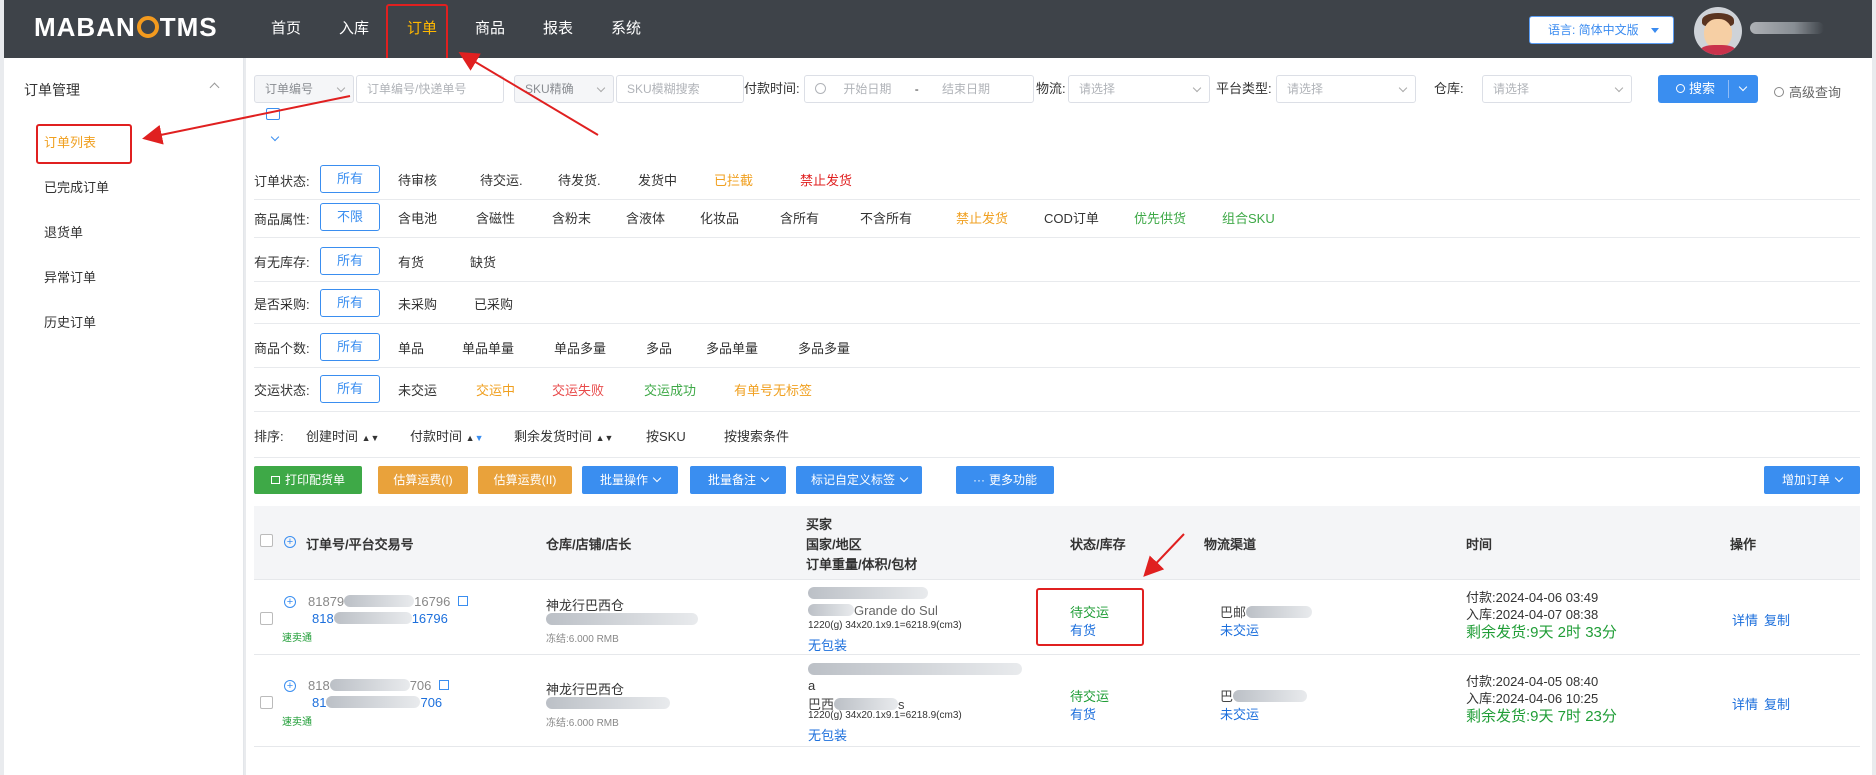 The width and height of the screenshot is (1876, 775). What do you see at coordinates (52, 90) in the screenshot?
I see `sidebar-title: 订单管理` at bounding box center [52, 90].